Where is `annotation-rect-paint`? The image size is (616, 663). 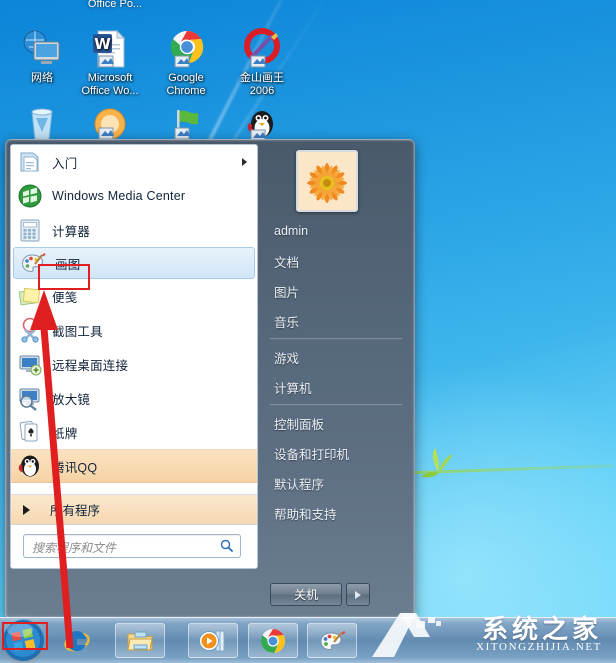
annotation-rect-paint is located at coordinates (64, 277).